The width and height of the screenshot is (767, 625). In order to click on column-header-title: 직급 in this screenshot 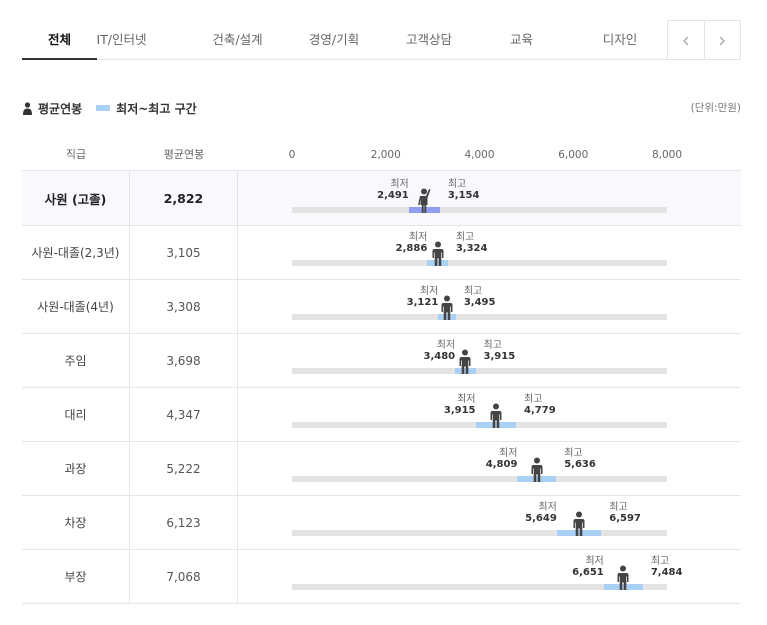, I will do `click(76, 154)`.